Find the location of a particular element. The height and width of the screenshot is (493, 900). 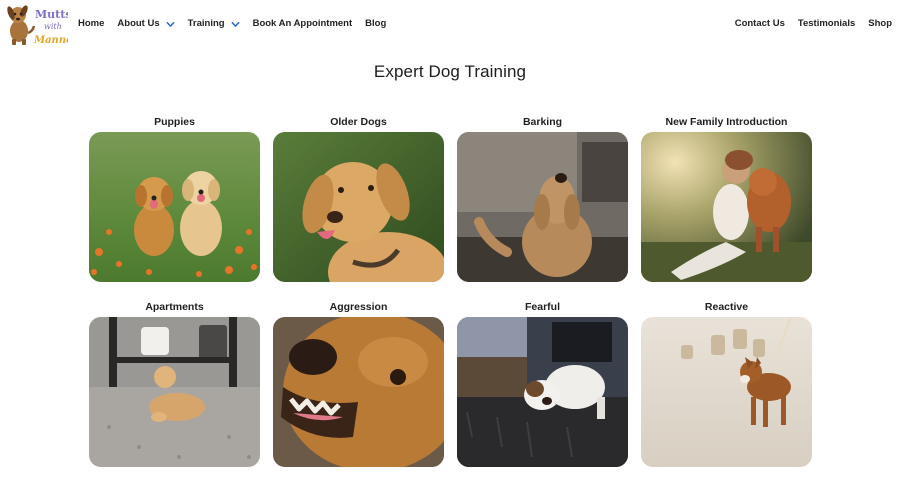

nav-blog: Blog is located at coordinates (375, 24).